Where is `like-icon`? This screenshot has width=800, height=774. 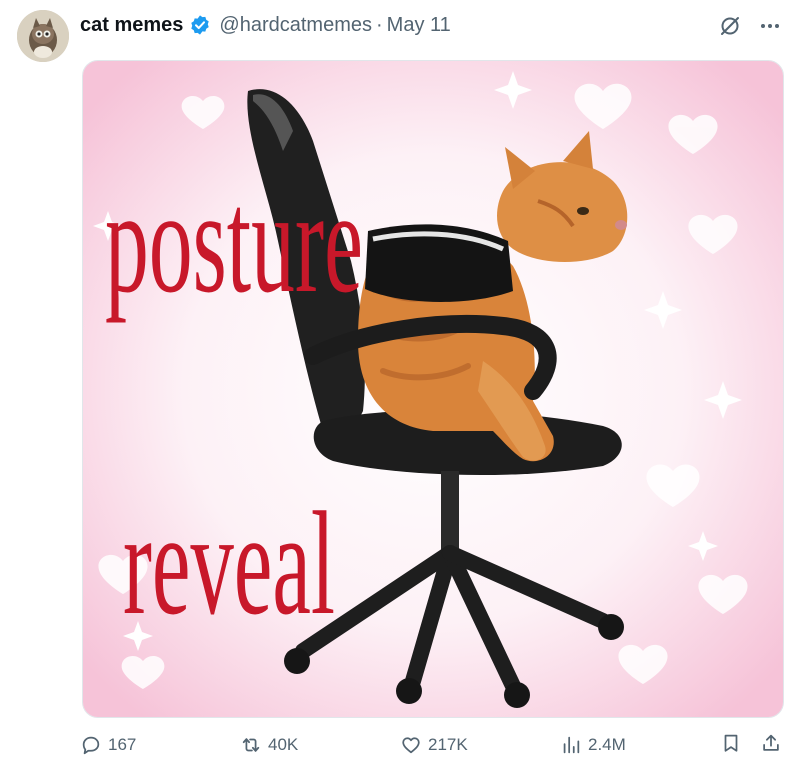
like-icon is located at coordinates (411, 745).